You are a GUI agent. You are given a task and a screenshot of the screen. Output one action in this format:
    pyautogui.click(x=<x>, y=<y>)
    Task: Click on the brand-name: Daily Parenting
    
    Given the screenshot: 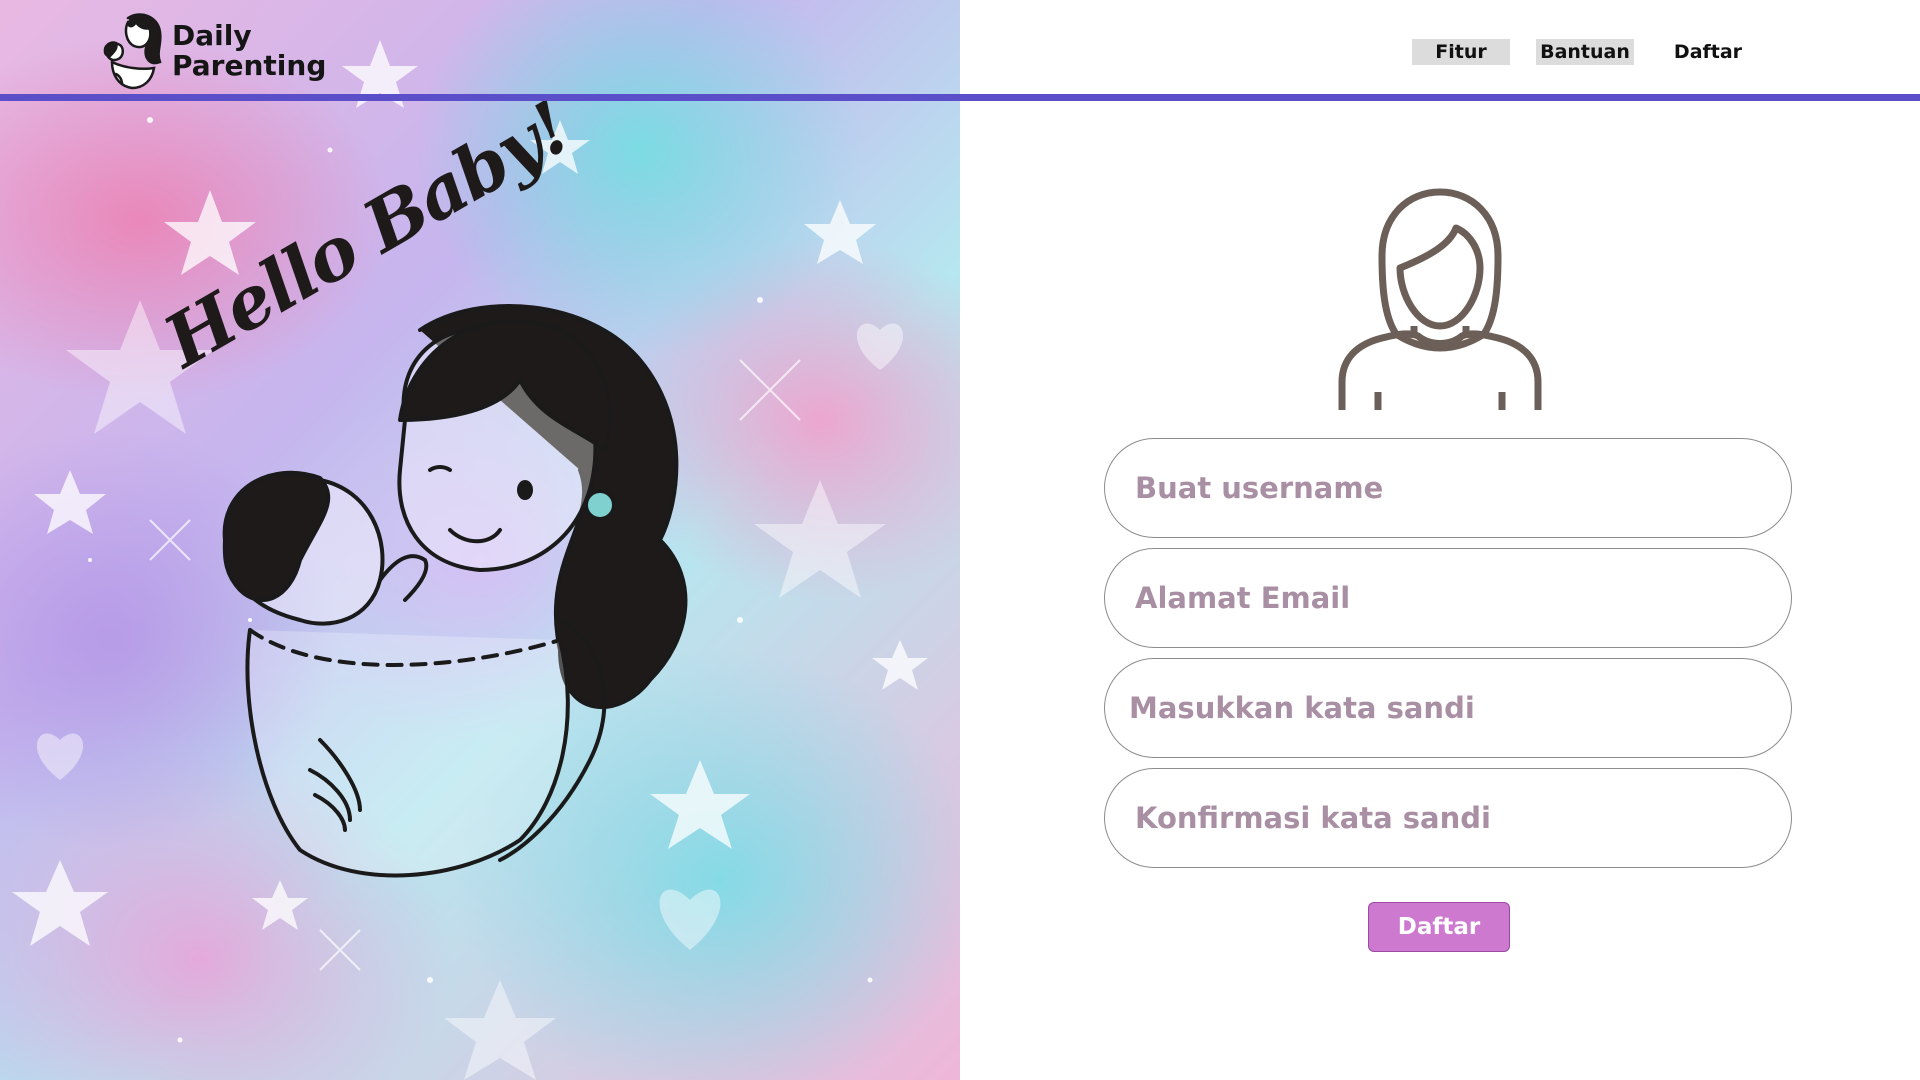 What is the action you would take?
    pyautogui.click(x=249, y=51)
    